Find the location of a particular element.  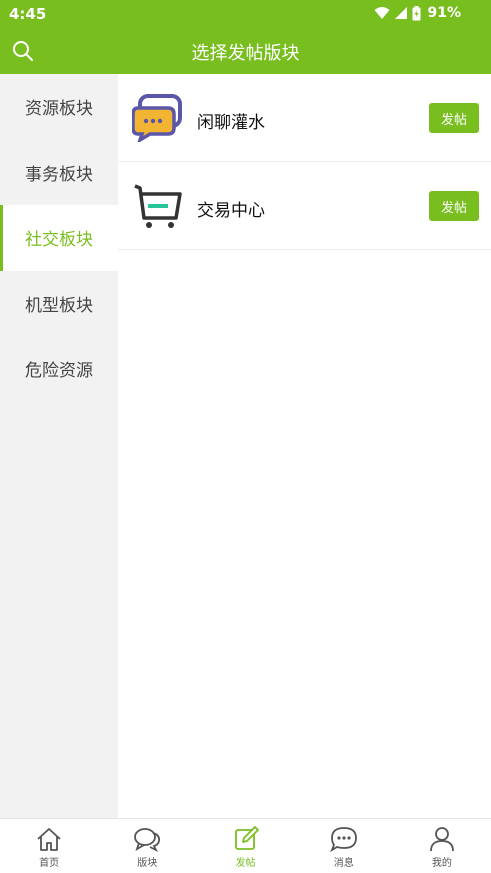

sidebar-item-affairs: 事务板块 is located at coordinates (59, 172).